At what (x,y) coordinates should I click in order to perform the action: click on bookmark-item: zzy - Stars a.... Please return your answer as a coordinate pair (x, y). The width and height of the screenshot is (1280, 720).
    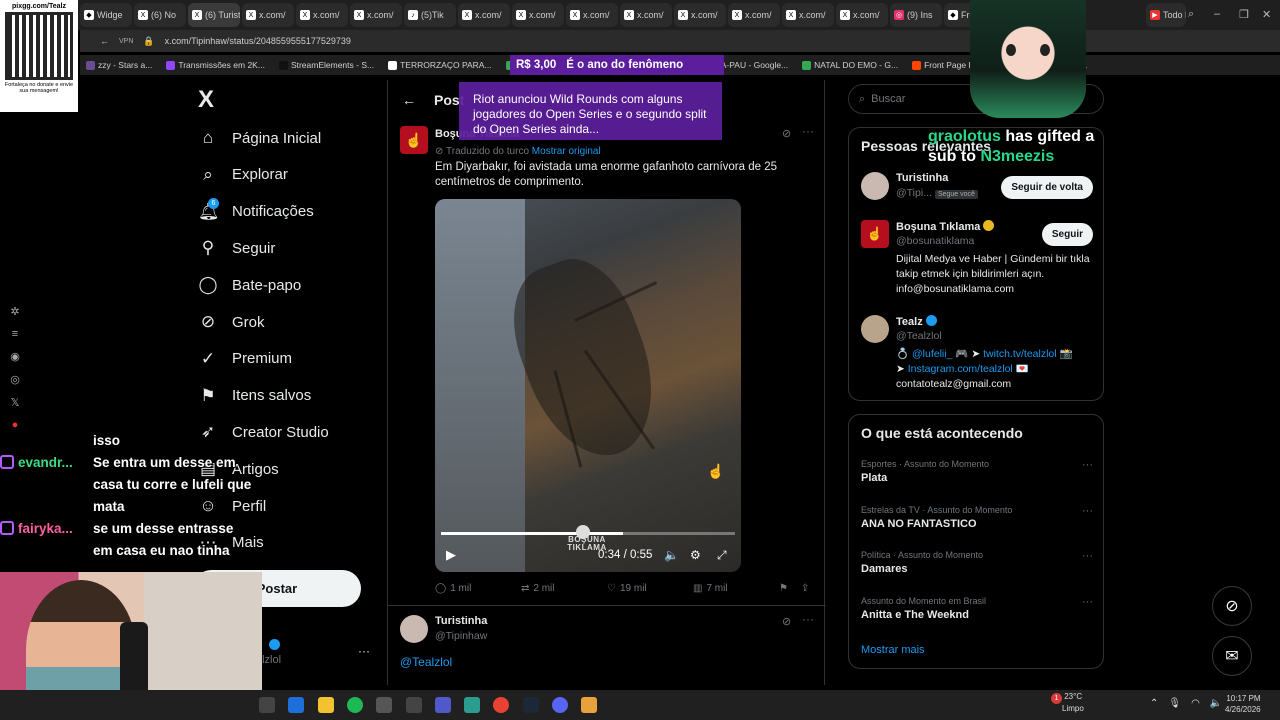
    Looking at the image, I should click on (119, 65).